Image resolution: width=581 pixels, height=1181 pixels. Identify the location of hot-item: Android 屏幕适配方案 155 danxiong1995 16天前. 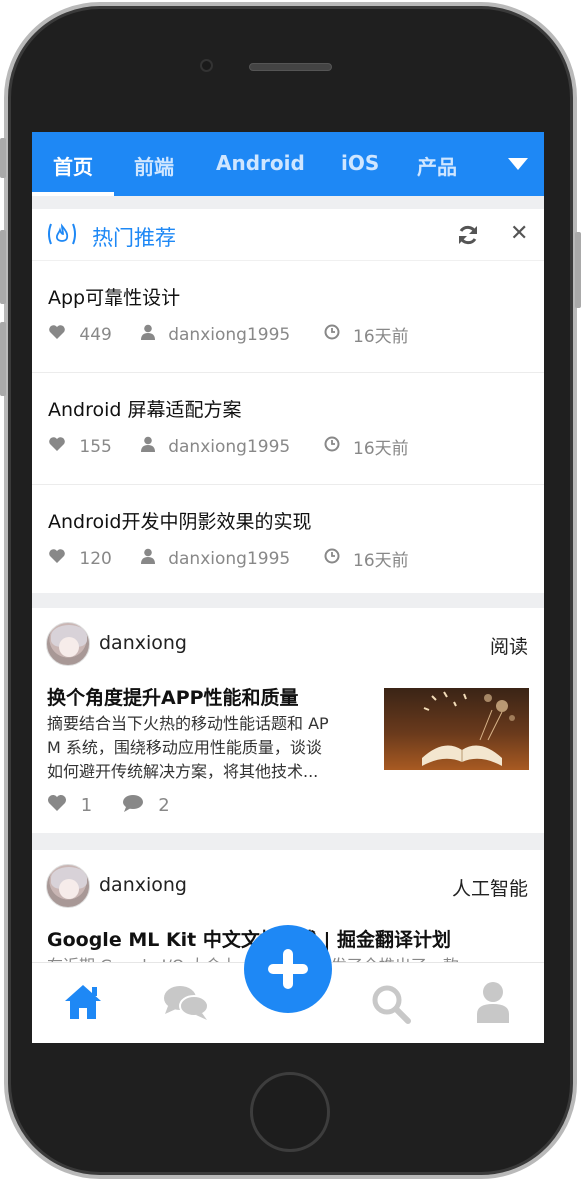
(288, 429).